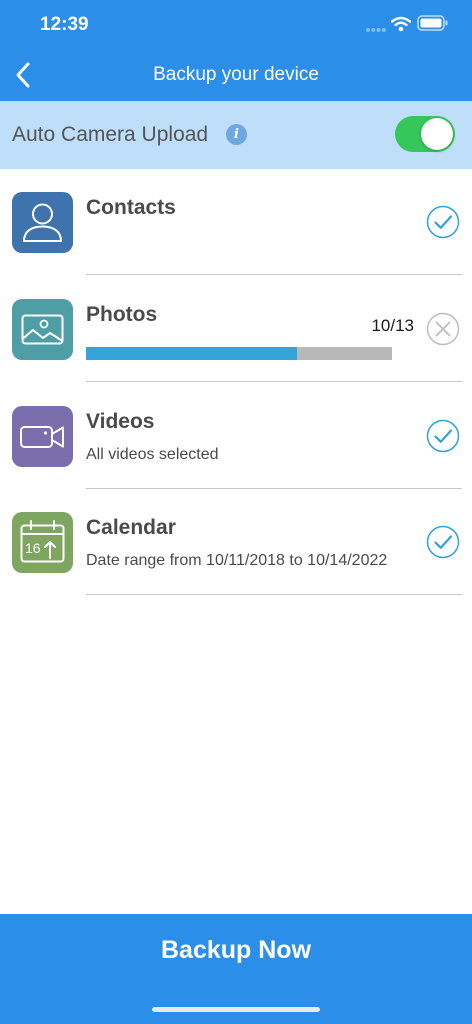  I want to click on list-item-contacts: Contacts, so click(236, 222).